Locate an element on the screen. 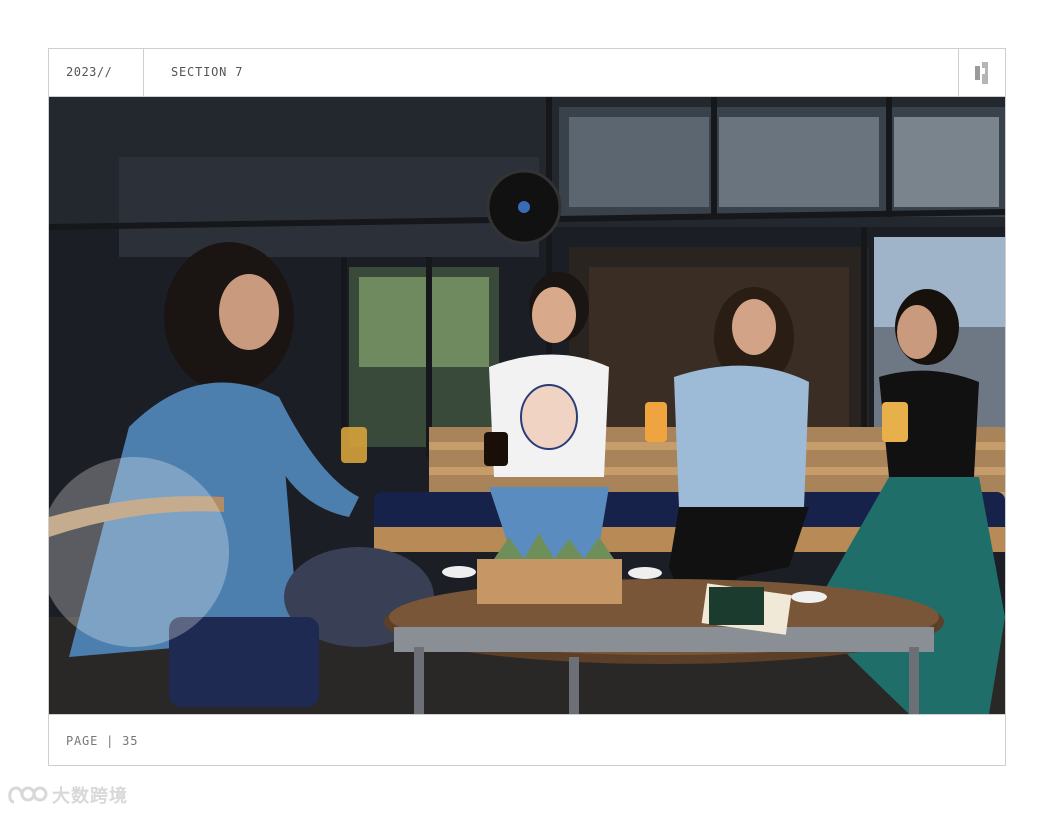  year-label: 2023// is located at coordinates (96, 72).